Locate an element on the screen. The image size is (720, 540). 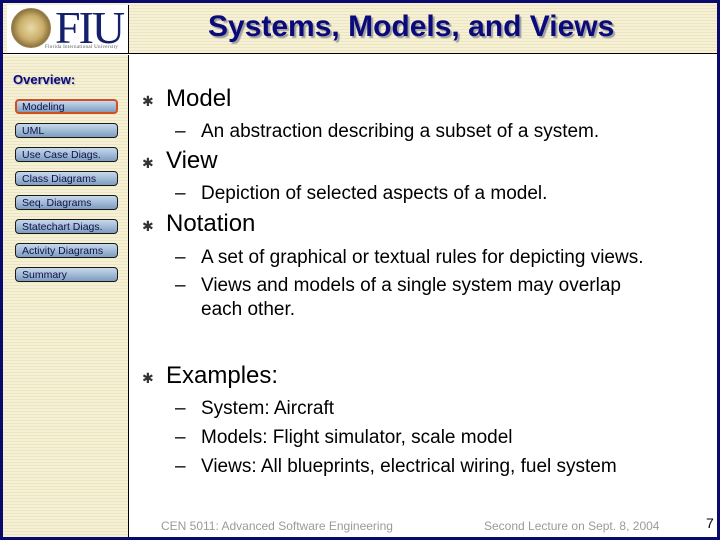
sub-bullet: – Models: Flight simulator, scale model is located at coordinates (344, 437).